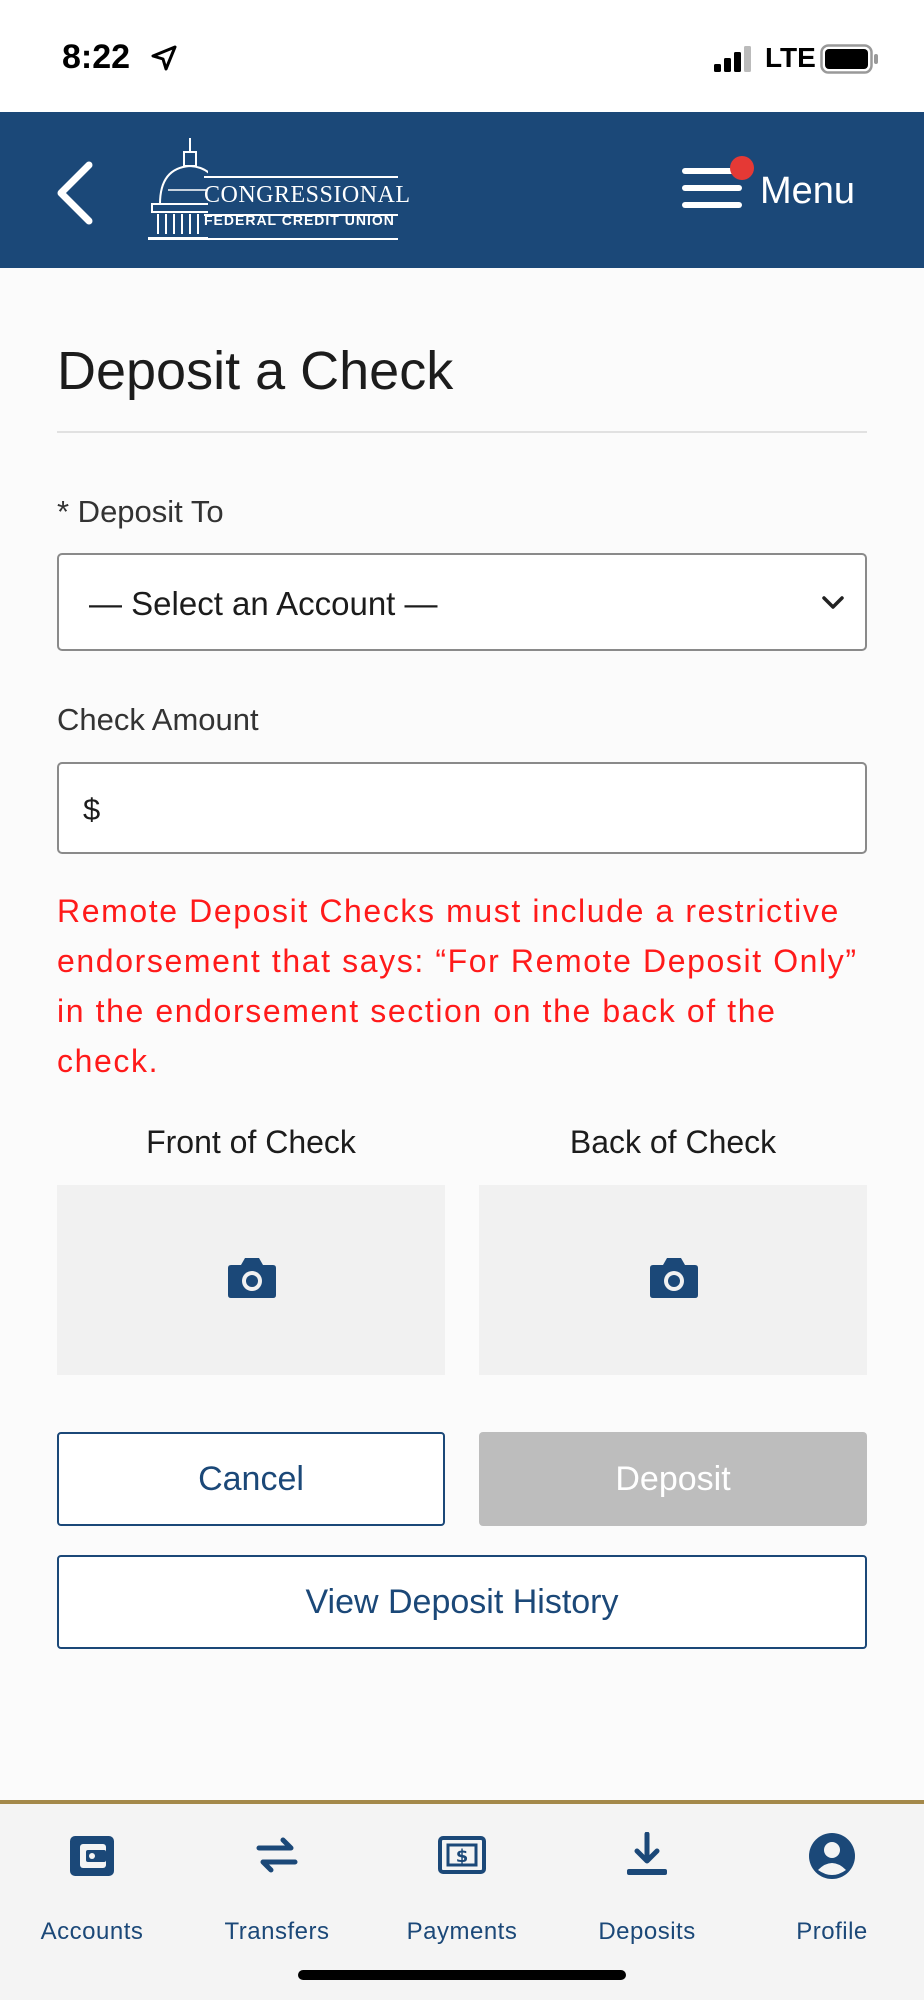 Image resolution: width=924 pixels, height=2000 pixels. Describe the element at coordinates (833, 602) in the screenshot. I see `chevron-down-icon` at that location.